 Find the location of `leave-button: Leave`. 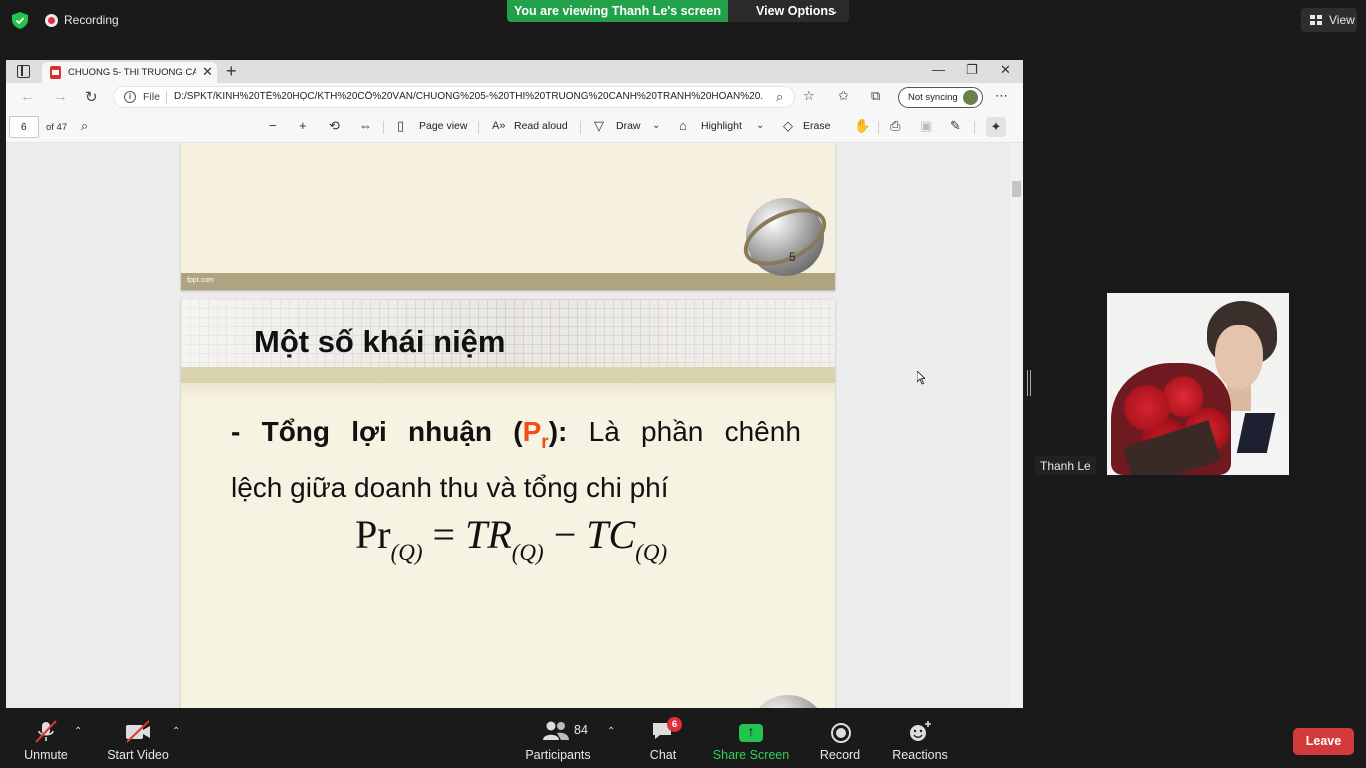

leave-button: Leave is located at coordinates (1323, 741).